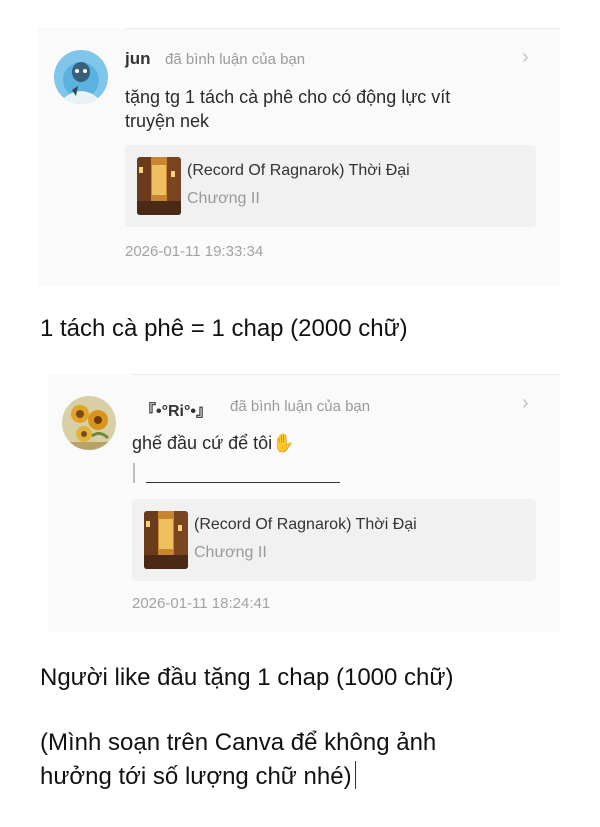 The height and width of the screenshot is (827, 600). I want to click on quote-underline, so click(243, 482).